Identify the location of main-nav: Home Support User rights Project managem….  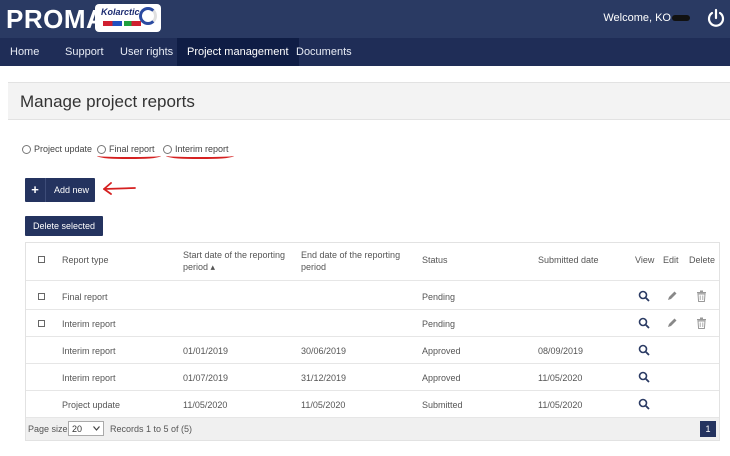
(365, 52).